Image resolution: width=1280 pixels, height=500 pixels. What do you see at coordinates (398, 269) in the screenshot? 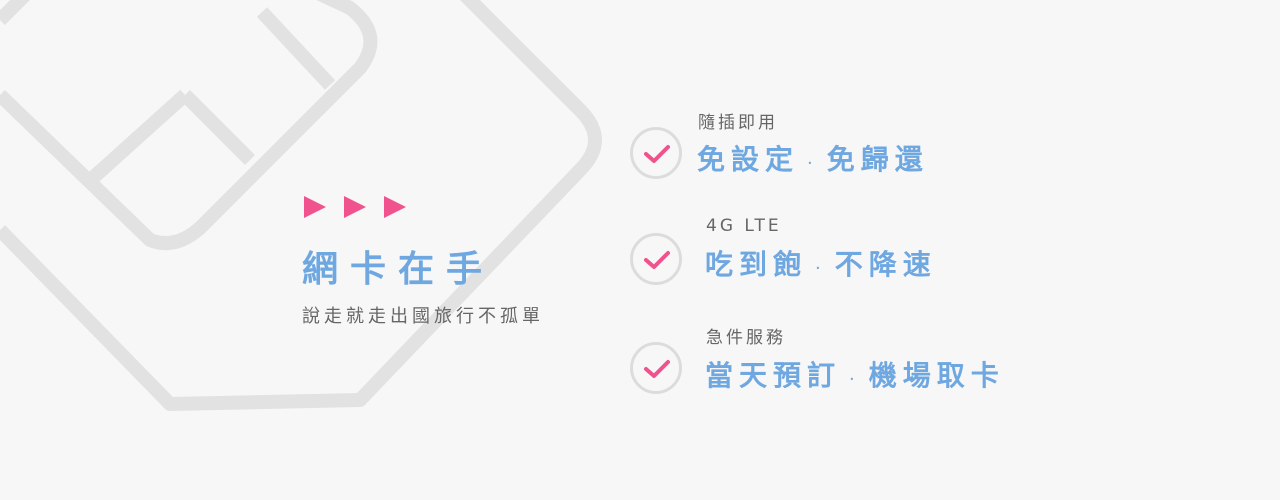
I see `hero-title: 網卡在手` at bounding box center [398, 269].